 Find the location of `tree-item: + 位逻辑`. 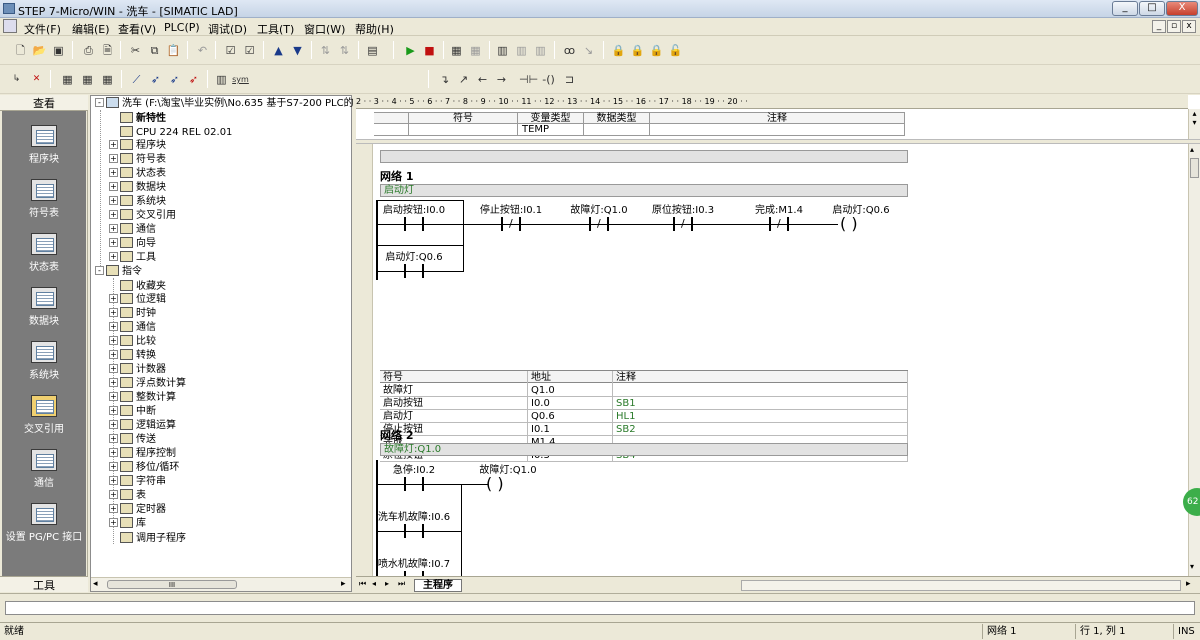

tree-item: + 位逻辑 is located at coordinates (137, 300).